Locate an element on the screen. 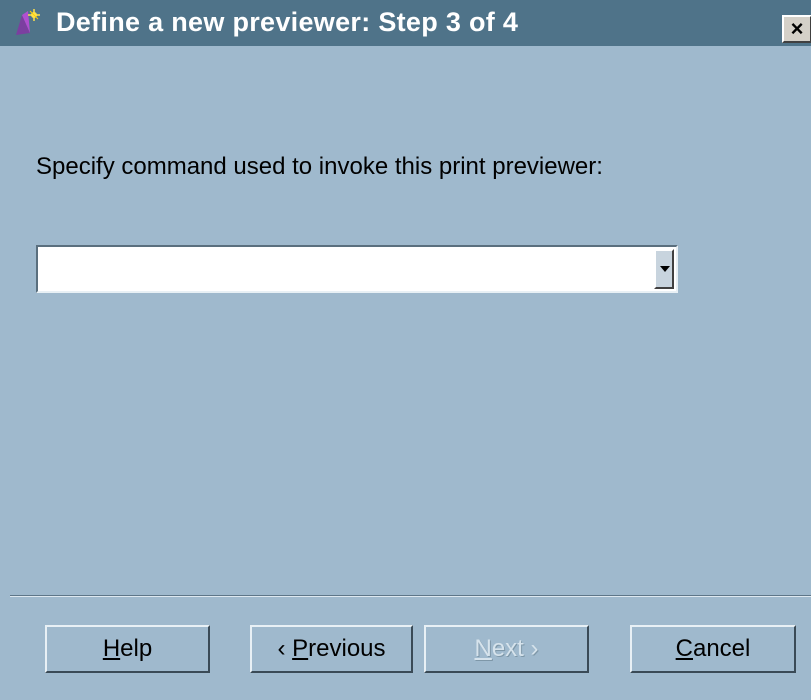 This screenshot has width=811, height=700. title-bar: Define a new previewer: Step 3 of 4 × is located at coordinates (405, 23).